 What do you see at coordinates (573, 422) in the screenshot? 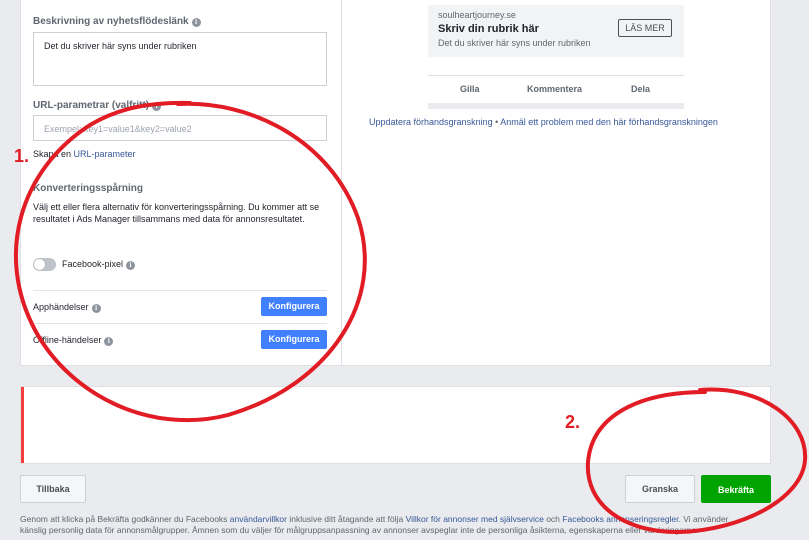
I see `annotation-number-2: 2.` at bounding box center [573, 422].